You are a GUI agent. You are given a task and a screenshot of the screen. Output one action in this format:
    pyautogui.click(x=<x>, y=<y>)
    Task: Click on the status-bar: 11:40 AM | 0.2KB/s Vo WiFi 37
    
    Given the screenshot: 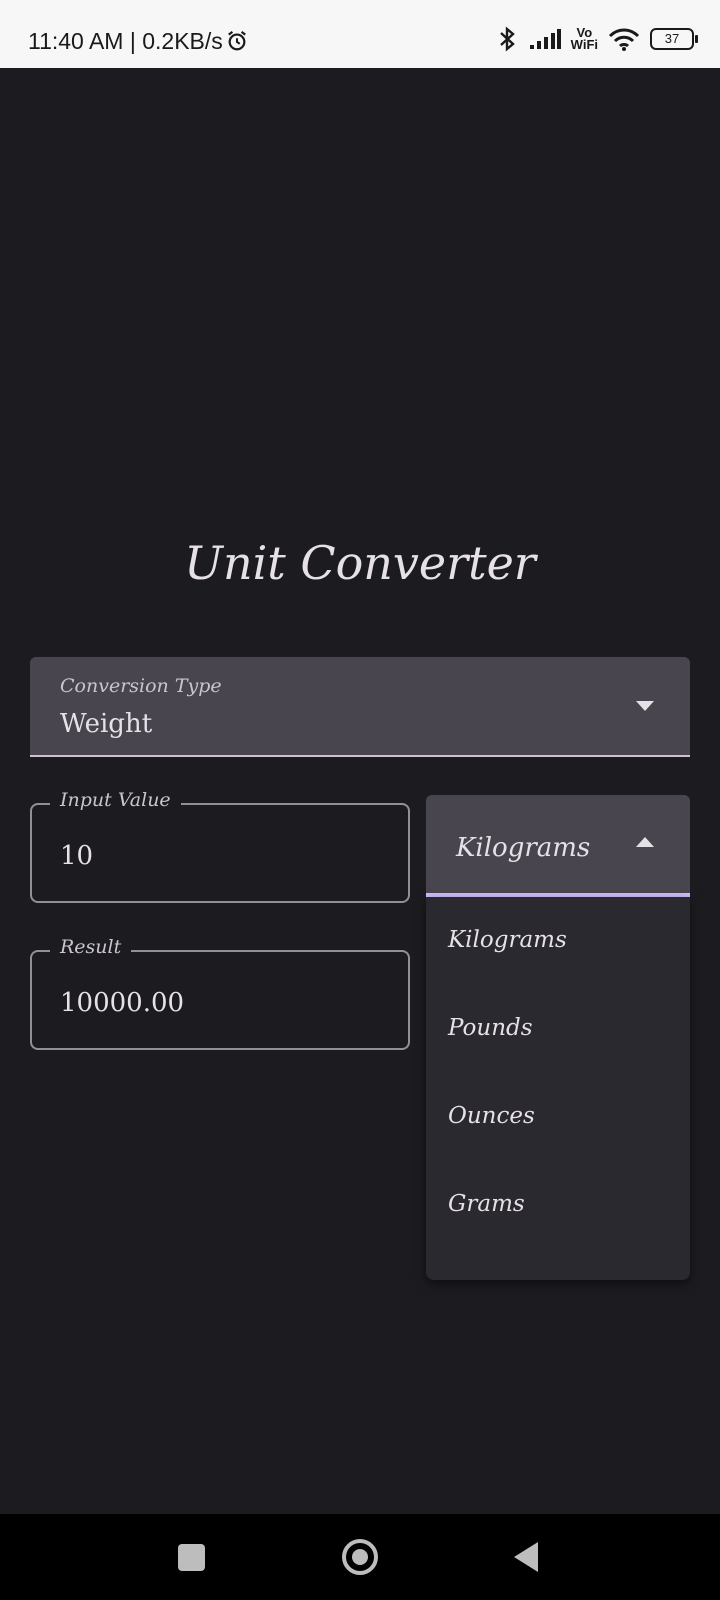 What is the action you would take?
    pyautogui.click(x=360, y=34)
    